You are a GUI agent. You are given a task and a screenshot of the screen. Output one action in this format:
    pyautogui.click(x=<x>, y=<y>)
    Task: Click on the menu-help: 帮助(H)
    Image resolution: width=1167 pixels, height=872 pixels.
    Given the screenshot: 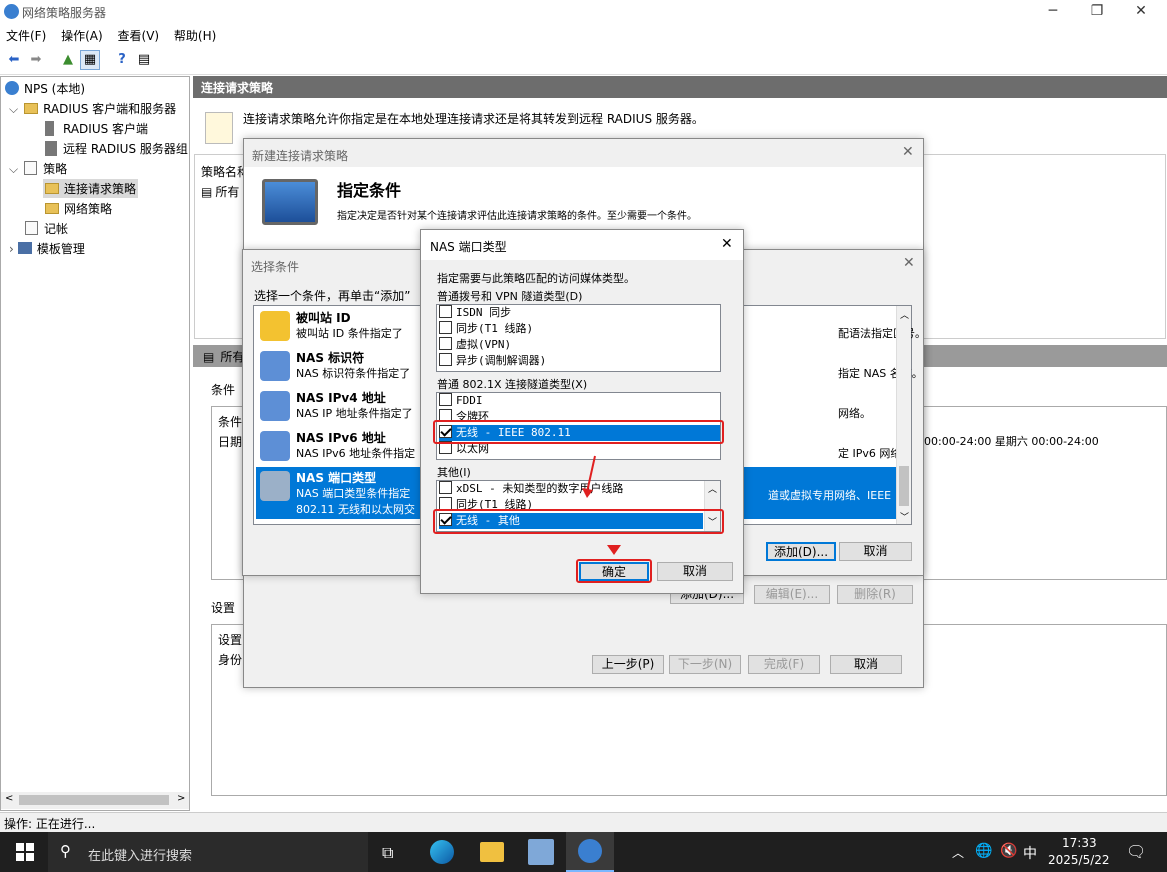 What is the action you would take?
    pyautogui.click(x=194, y=34)
    